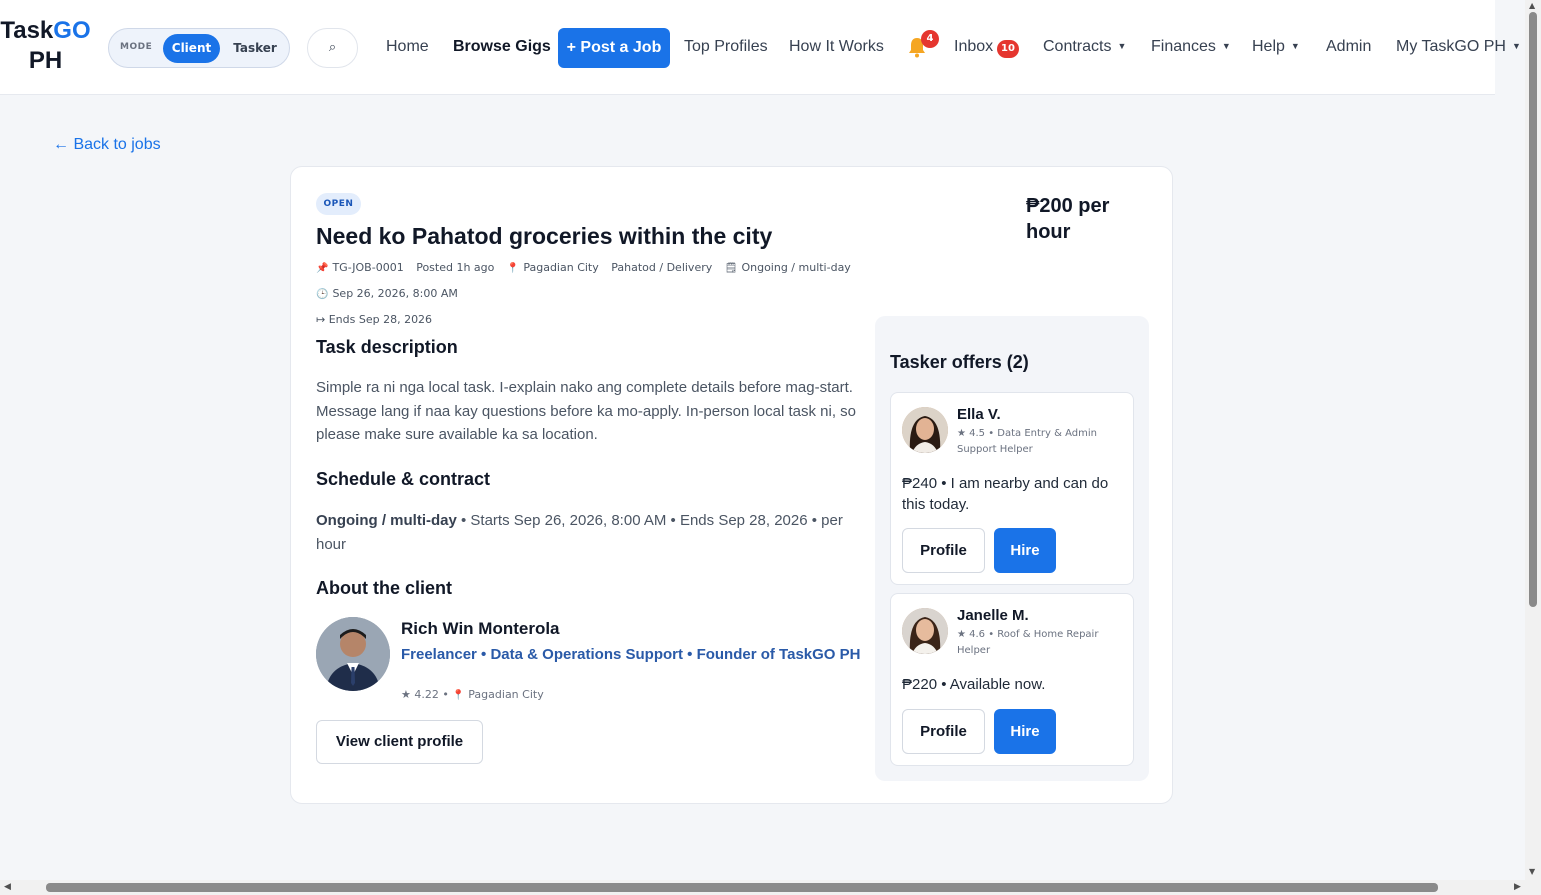 The width and height of the screenshot is (1541, 895). What do you see at coordinates (959, 362) in the screenshot?
I see `offers-title: Tasker offers (2)` at bounding box center [959, 362].